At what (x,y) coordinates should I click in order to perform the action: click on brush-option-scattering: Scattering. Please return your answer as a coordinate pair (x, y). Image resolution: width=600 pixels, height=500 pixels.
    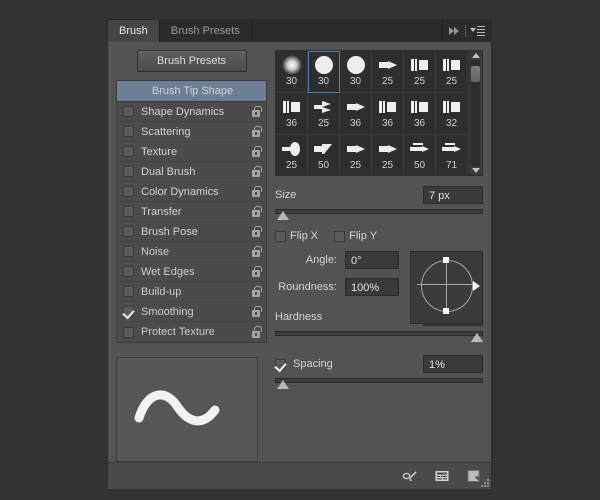
    Looking at the image, I should click on (191, 132).